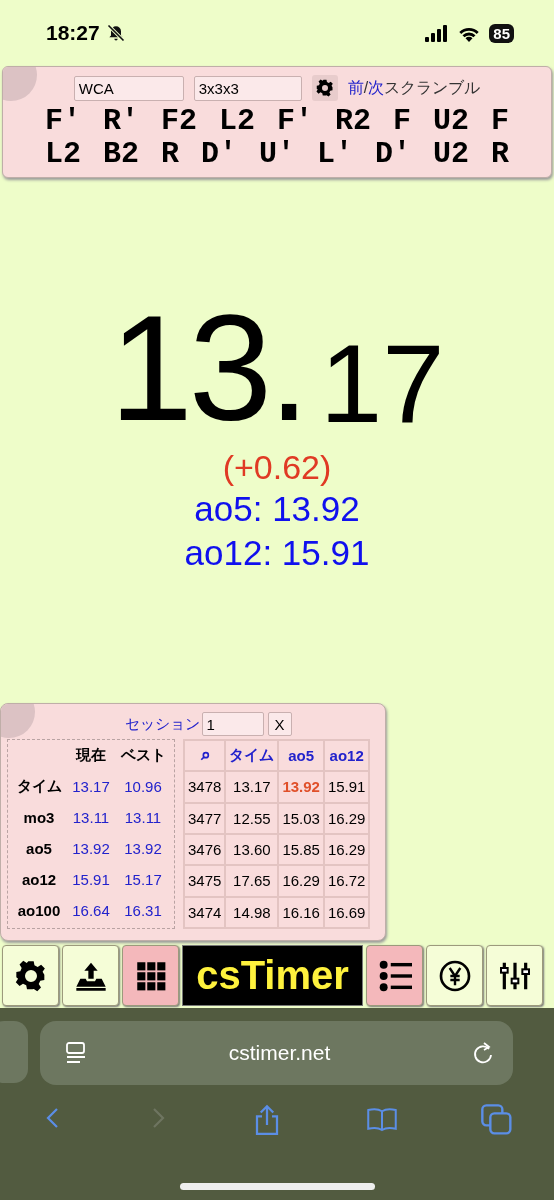  Describe the element at coordinates (73, 33) in the screenshot. I see `clock-time: 18:27` at that location.